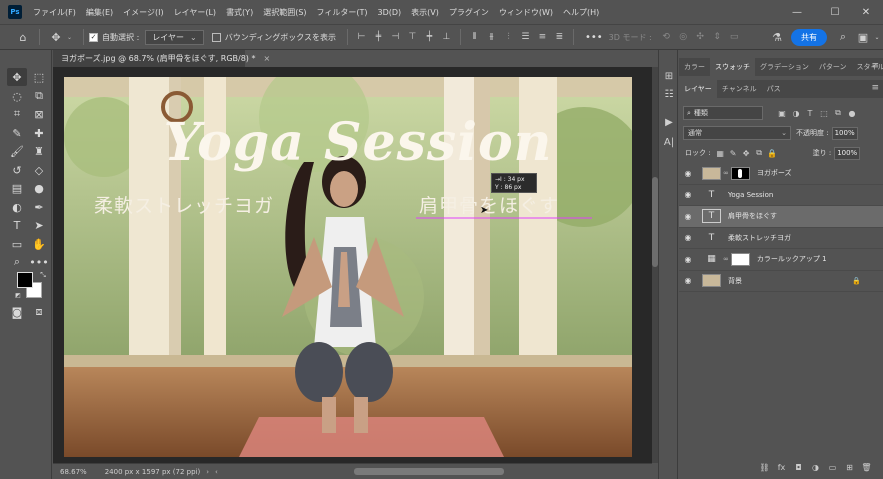  What do you see at coordinates (815, 467) in the screenshot?
I see `new-adjustment-icon: ◑` at bounding box center [815, 467].